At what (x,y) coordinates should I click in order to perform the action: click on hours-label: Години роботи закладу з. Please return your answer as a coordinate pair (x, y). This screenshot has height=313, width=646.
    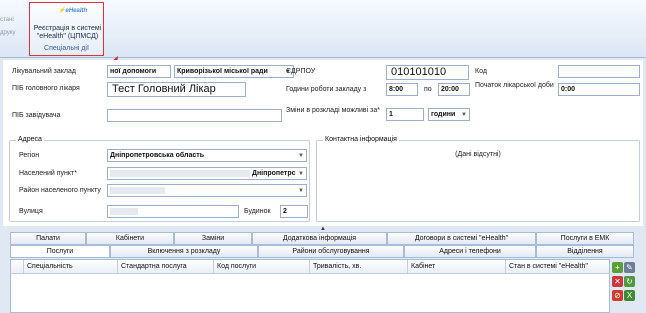
    Looking at the image, I should click on (326, 89).